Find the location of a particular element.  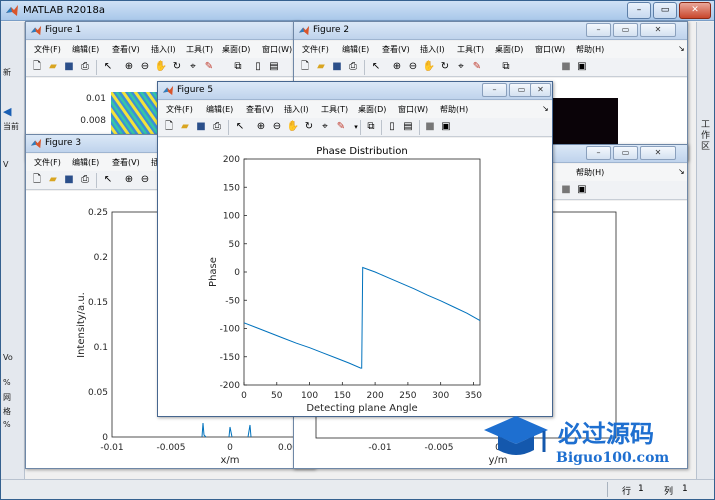

back-arrow-icon: ◀ is located at coordinates (7, 111).